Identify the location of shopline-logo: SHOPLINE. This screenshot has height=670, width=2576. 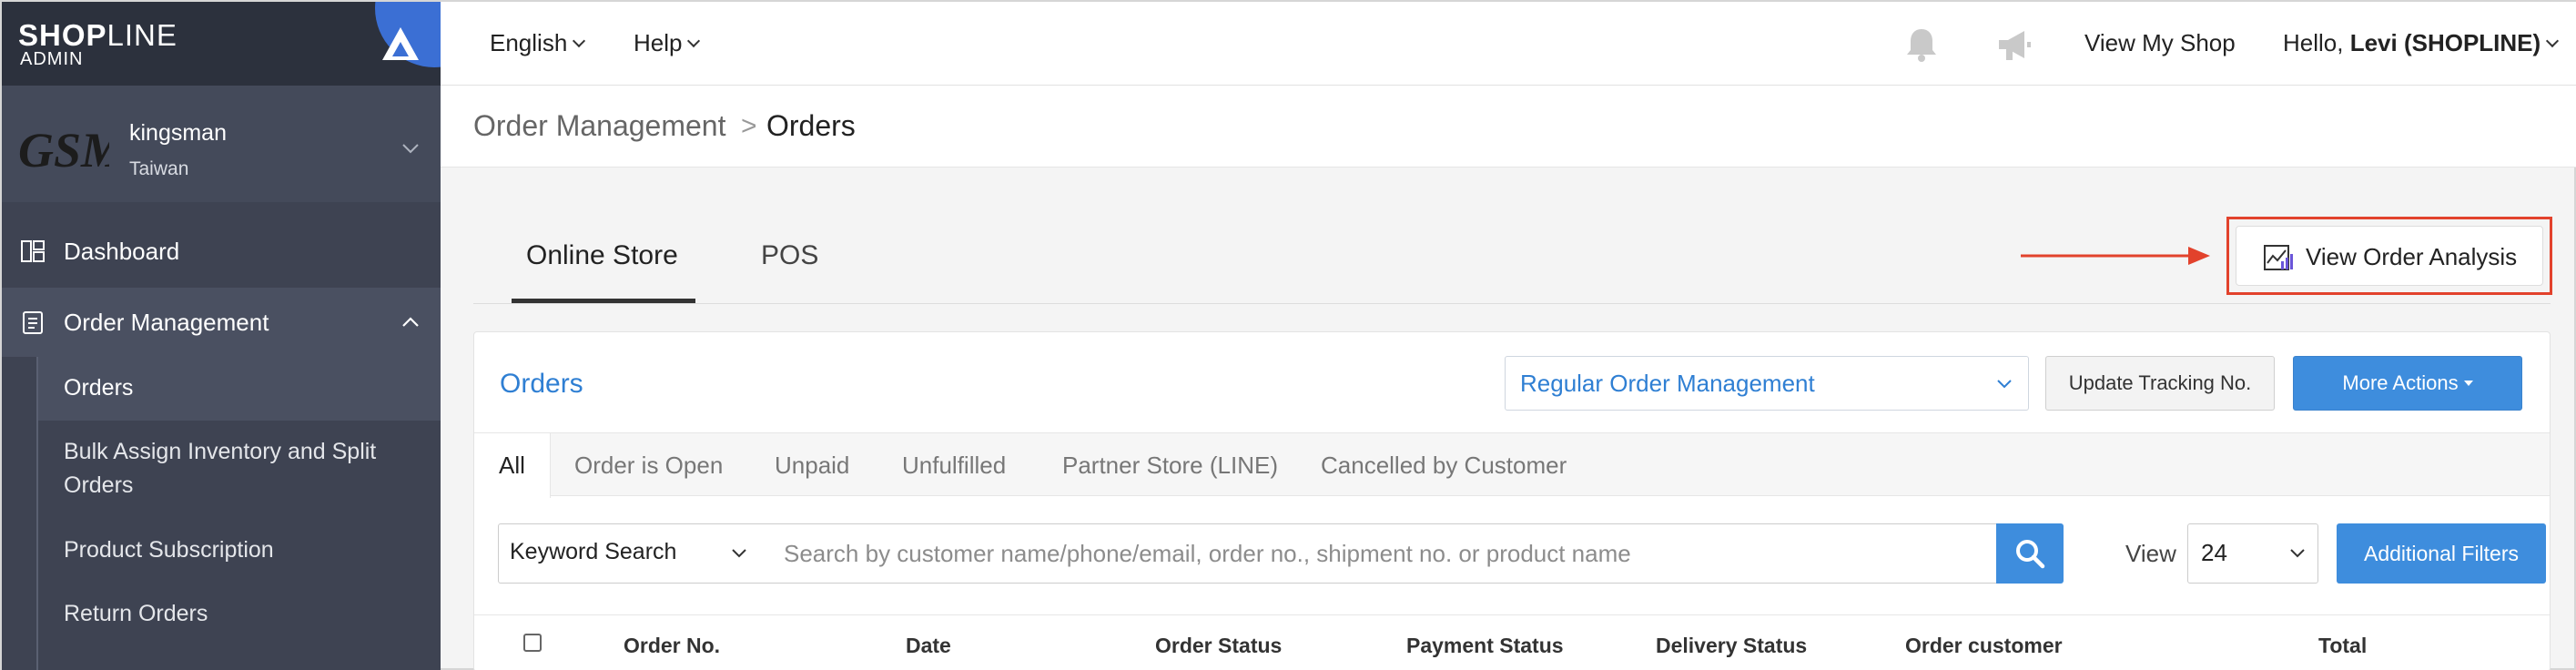
(97, 35).